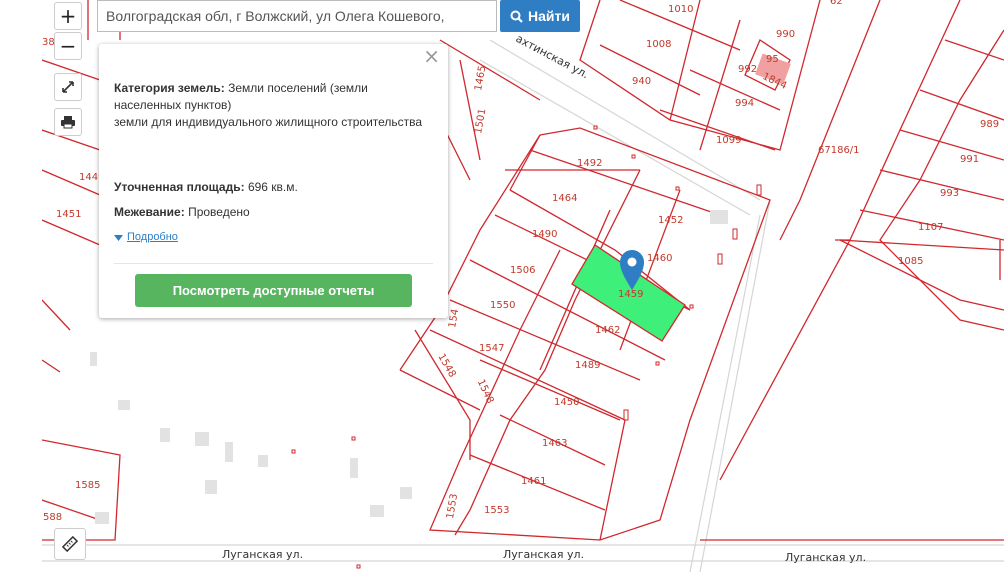 This screenshot has width=1004, height=572. What do you see at coordinates (630, 294) in the screenshot?
I see `parcel-label: 1459` at bounding box center [630, 294].